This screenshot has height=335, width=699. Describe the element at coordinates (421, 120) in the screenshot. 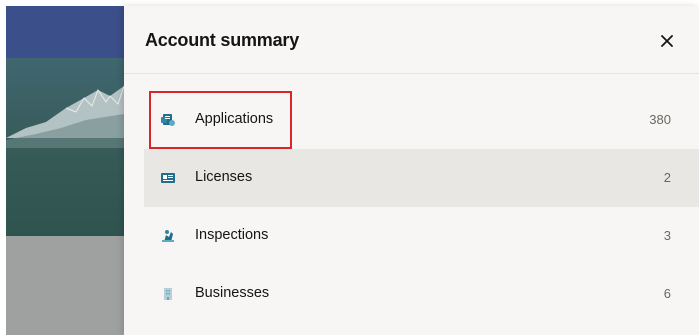

I see `list-item-applications: Applications 380` at that location.